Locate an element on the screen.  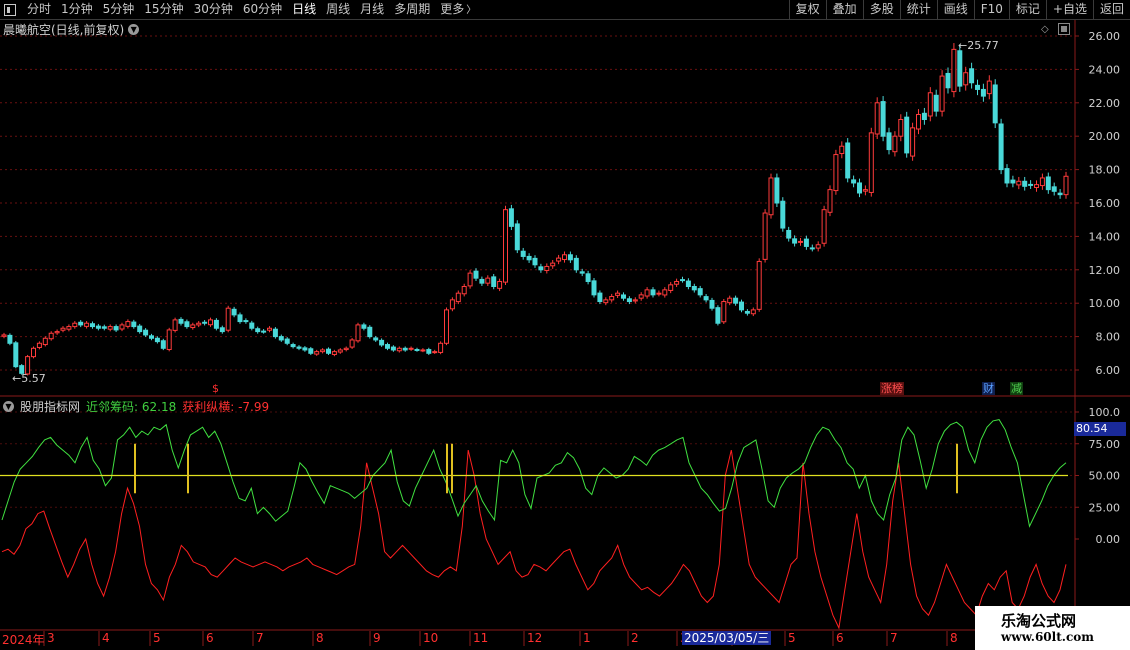
low-price-label: ←5.57 is located at coordinates (29, 378).